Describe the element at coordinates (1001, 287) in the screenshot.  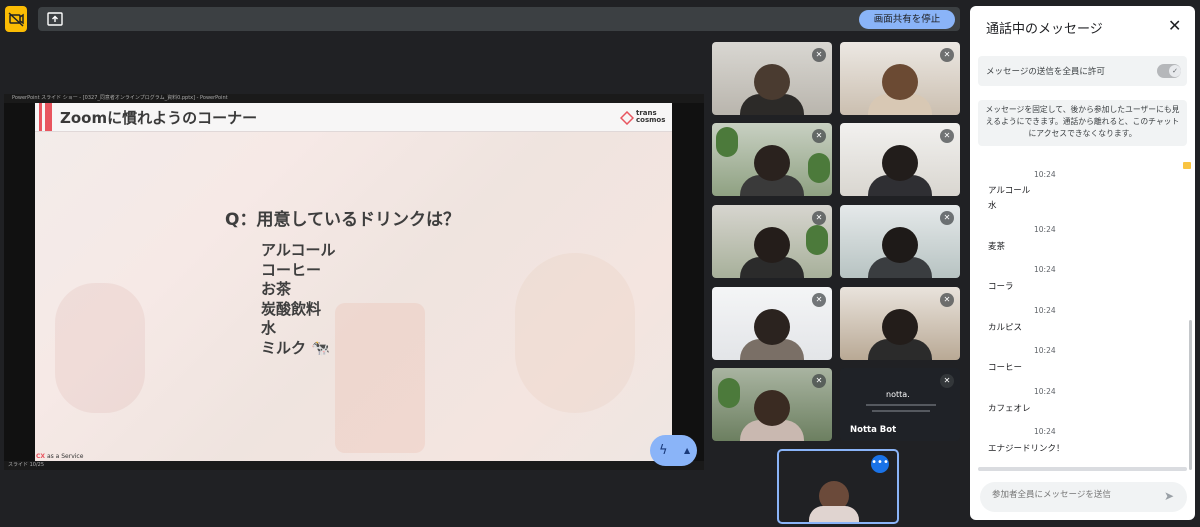
I see `message-text: コーラ` at that location.